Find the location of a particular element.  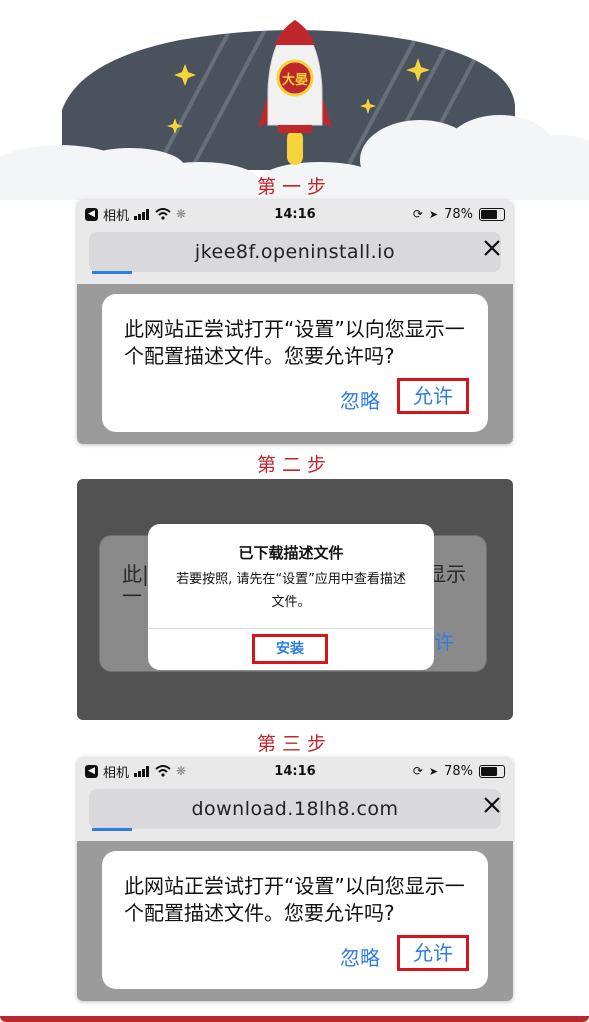

address-bar-area: jkee8f.openinstall.io is located at coordinates (295, 256).